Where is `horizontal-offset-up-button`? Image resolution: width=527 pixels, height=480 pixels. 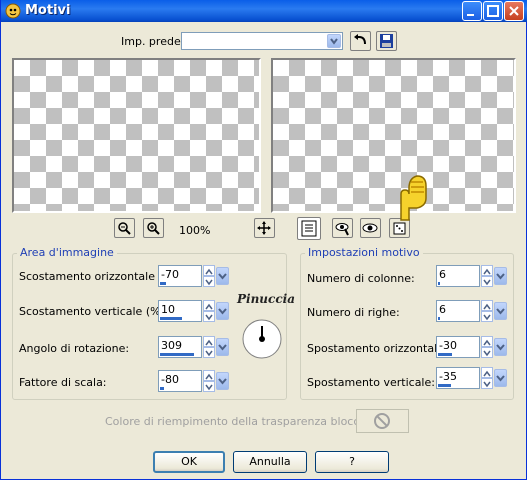
horizontal-offset-up-button is located at coordinates (209, 270).